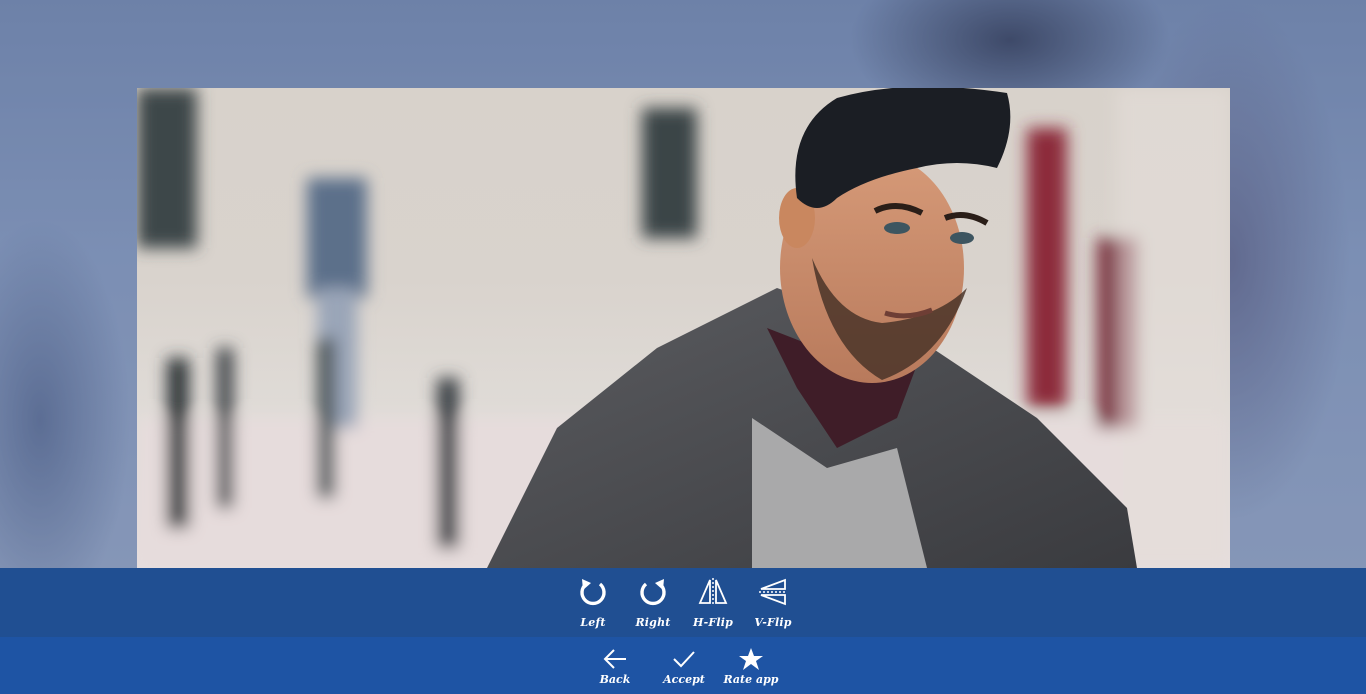 The height and width of the screenshot is (694, 1366). Describe the element at coordinates (653, 592) in the screenshot. I see `rotate-right-icon` at that location.